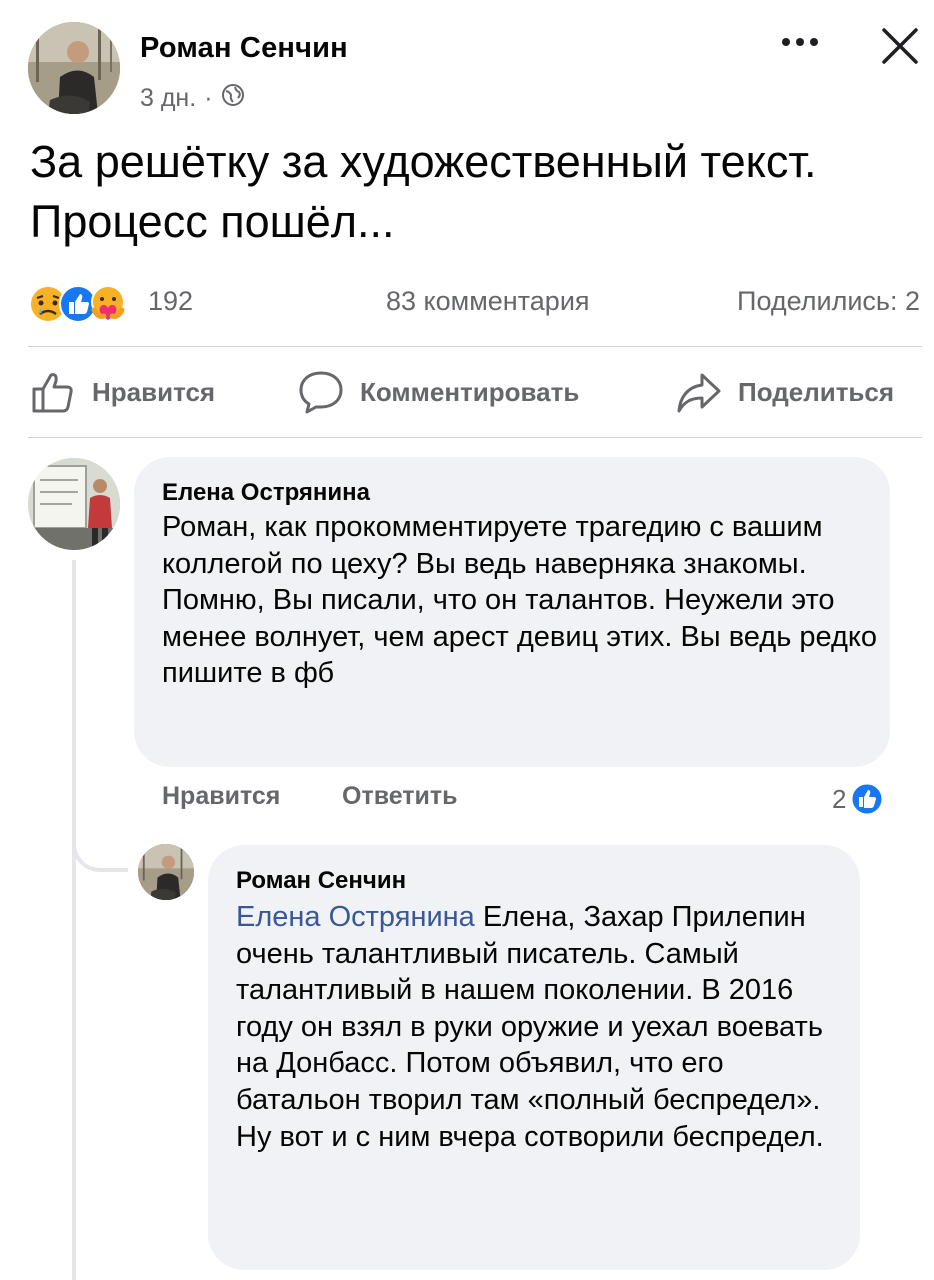  Describe the element at coordinates (170, 301) in the screenshot. I see `reaction-count: 192` at that location.